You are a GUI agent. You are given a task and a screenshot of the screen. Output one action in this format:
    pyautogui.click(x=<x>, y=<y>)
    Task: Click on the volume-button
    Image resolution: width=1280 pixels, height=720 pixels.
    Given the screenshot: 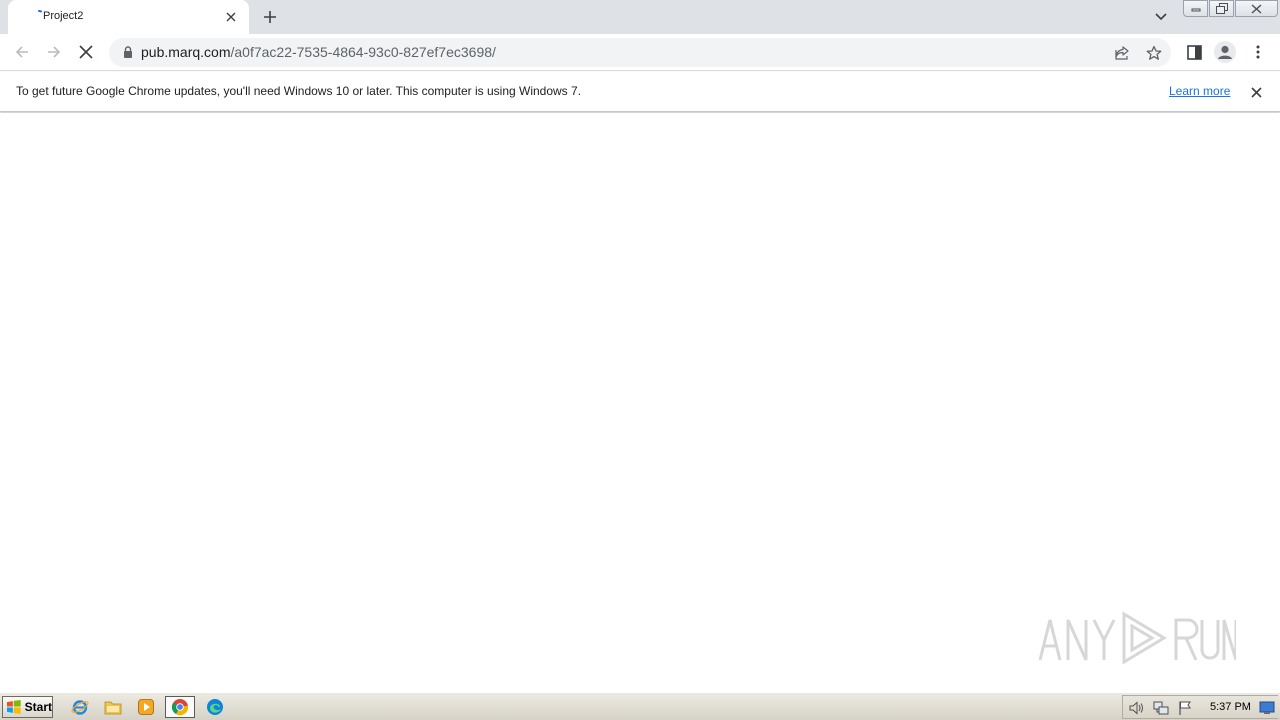 What is the action you would take?
    pyautogui.click(x=1137, y=708)
    